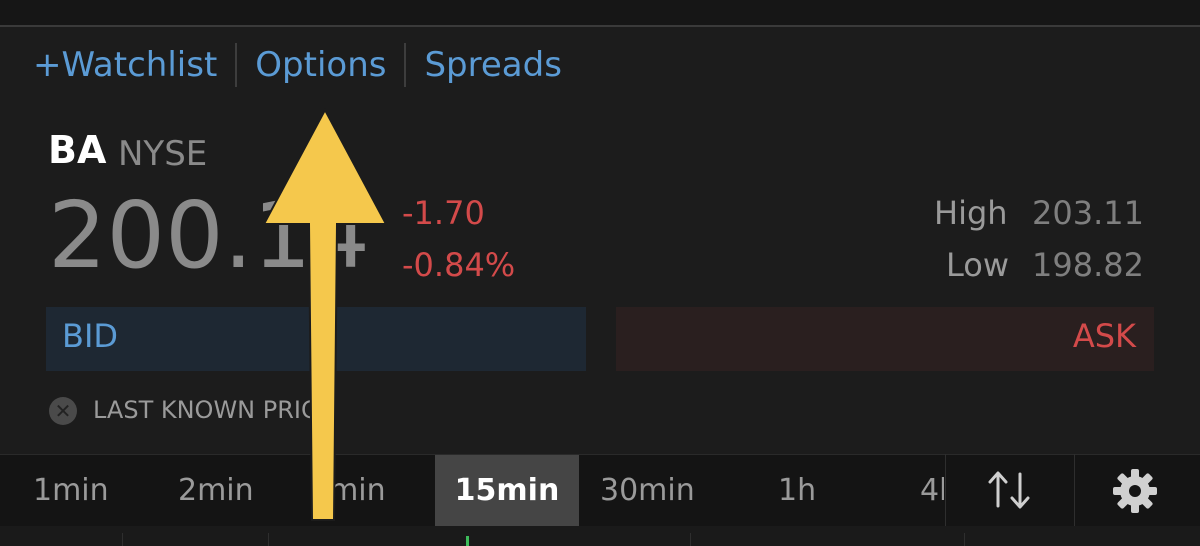 The height and width of the screenshot is (546, 1200). What do you see at coordinates (932, 491) in the screenshot?
I see `timeframe-4h: 4h` at bounding box center [932, 491].